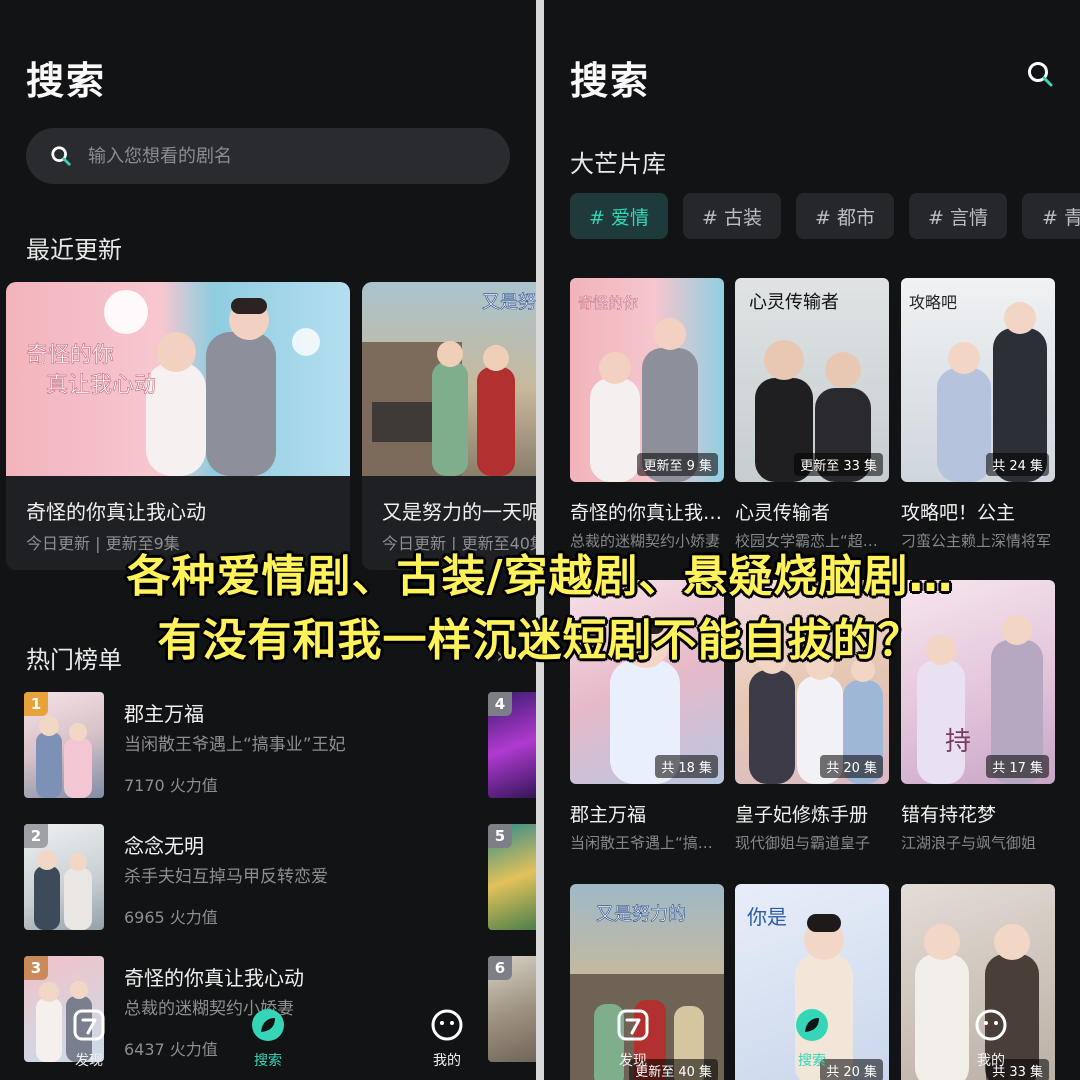 The image size is (1080, 1080). I want to click on episode-badge: 共 17 集, so click(1017, 766).